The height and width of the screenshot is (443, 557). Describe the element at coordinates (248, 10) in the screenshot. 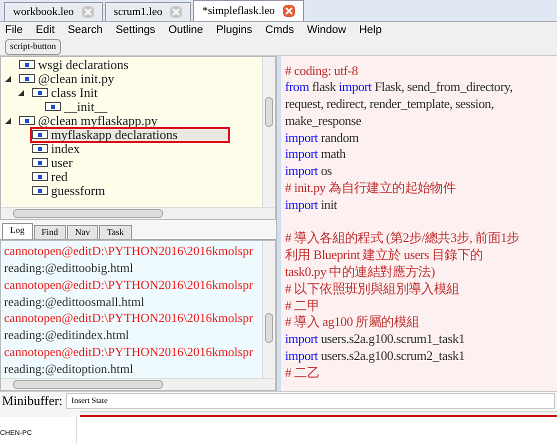

I see `file-tab: *simpleflask.leo` at that location.